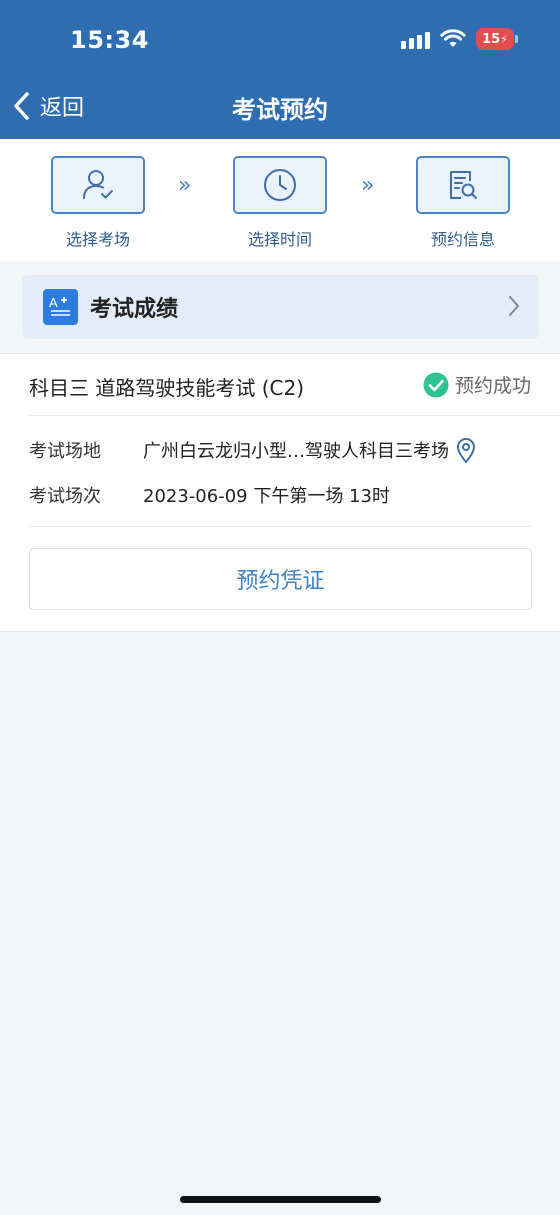  What do you see at coordinates (167, 388) in the screenshot?
I see `exam-subject: 科目三 道路驾驶技能考试 (C2)` at bounding box center [167, 388].